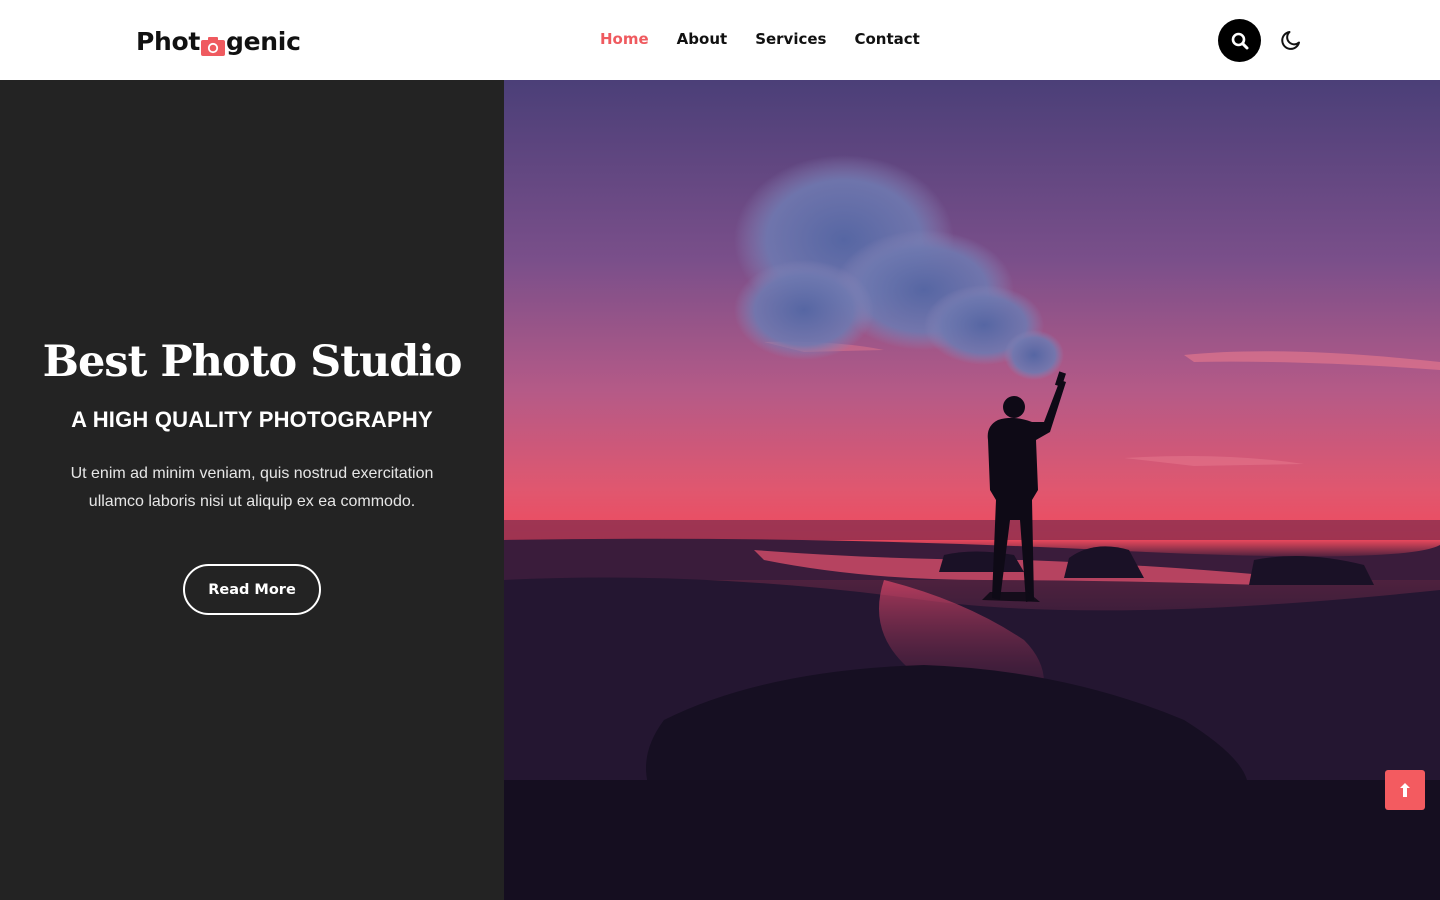 The width and height of the screenshot is (1440, 900). I want to click on theme-toggle, so click(1291, 40).